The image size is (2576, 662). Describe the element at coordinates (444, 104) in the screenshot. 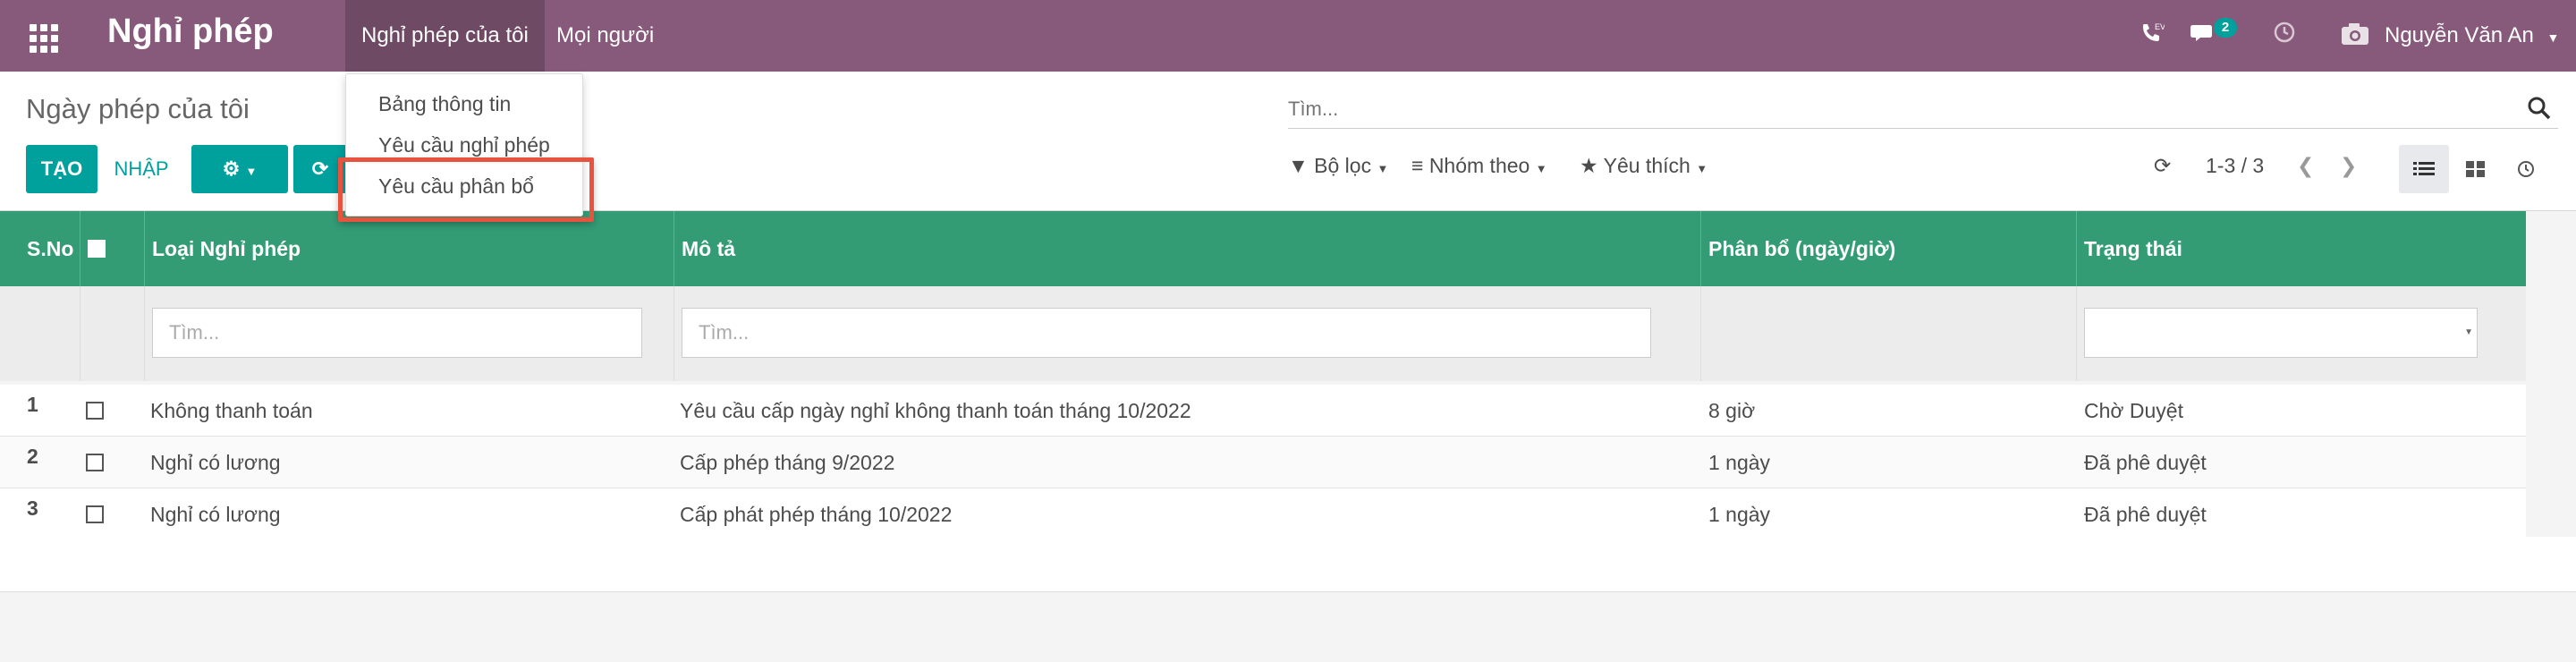

I see `dropdown-item-dashboard: Bảng thông tin` at that location.